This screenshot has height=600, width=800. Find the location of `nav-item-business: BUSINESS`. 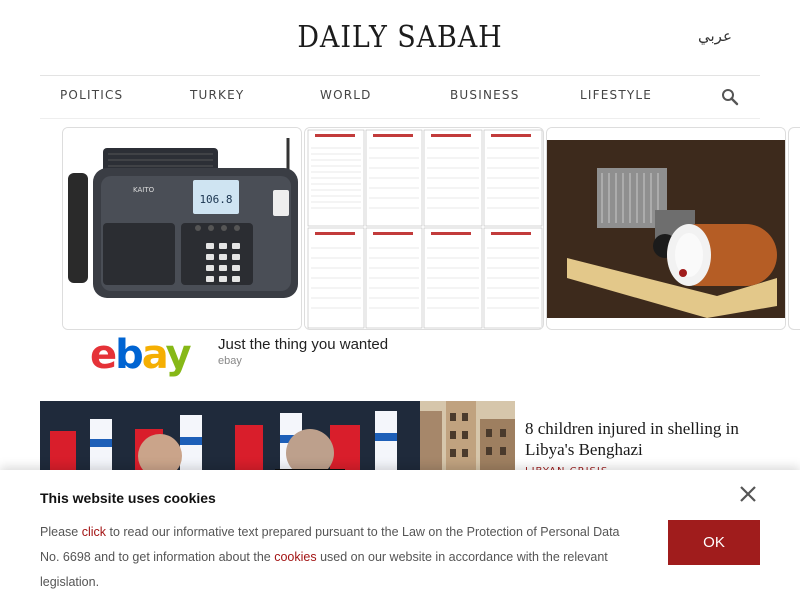

nav-item-business: BUSINESS is located at coordinates (485, 95).